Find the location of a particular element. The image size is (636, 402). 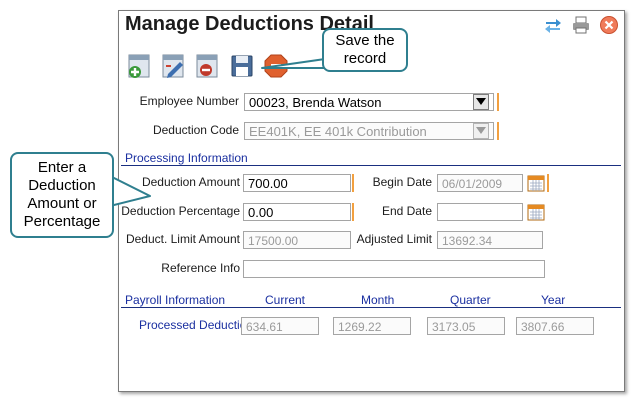

deduction-callout-pointer is located at coordinates (130, 191).